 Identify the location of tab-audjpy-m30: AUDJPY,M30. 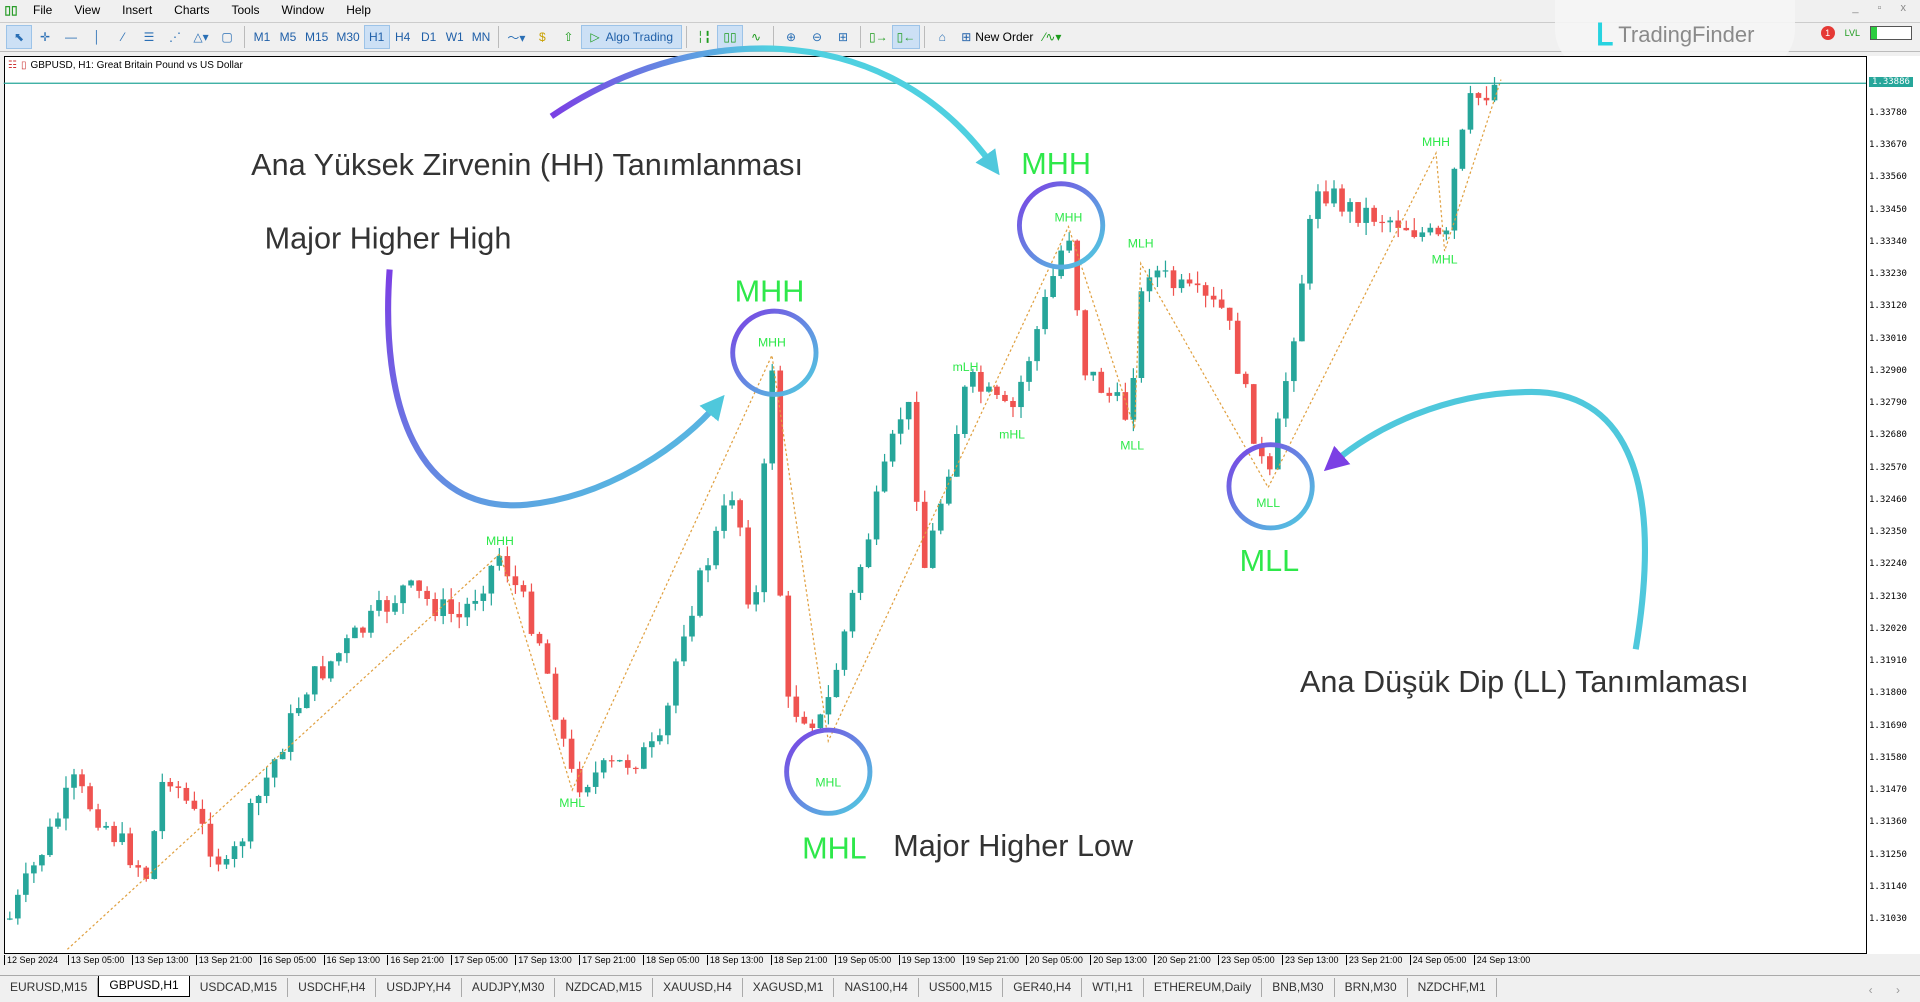
(509, 987).